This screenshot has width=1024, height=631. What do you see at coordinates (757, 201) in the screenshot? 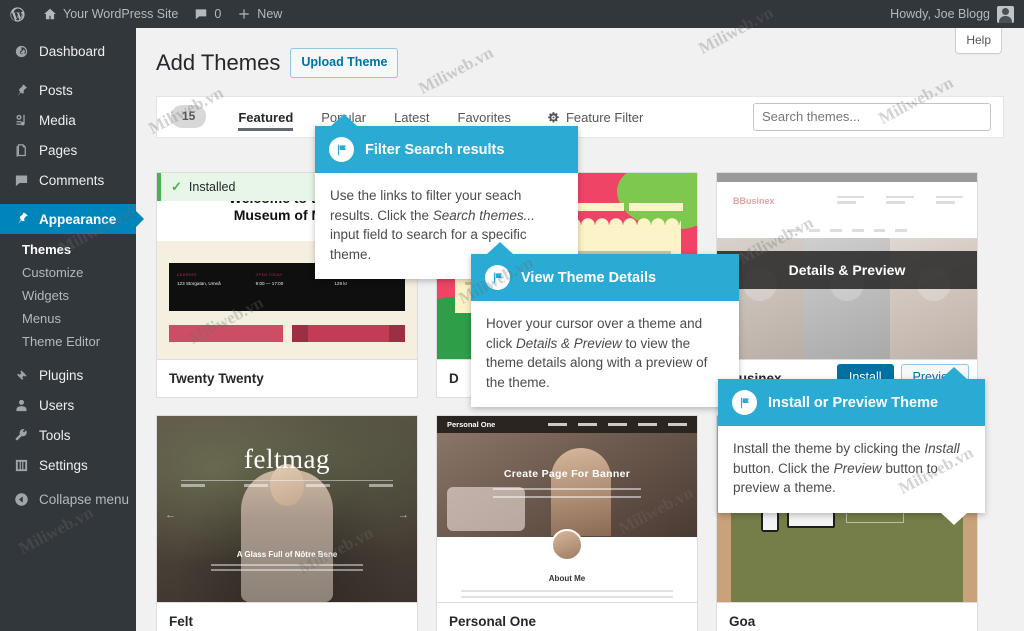
I see `thumb-logo-text: Businex` at bounding box center [757, 201].